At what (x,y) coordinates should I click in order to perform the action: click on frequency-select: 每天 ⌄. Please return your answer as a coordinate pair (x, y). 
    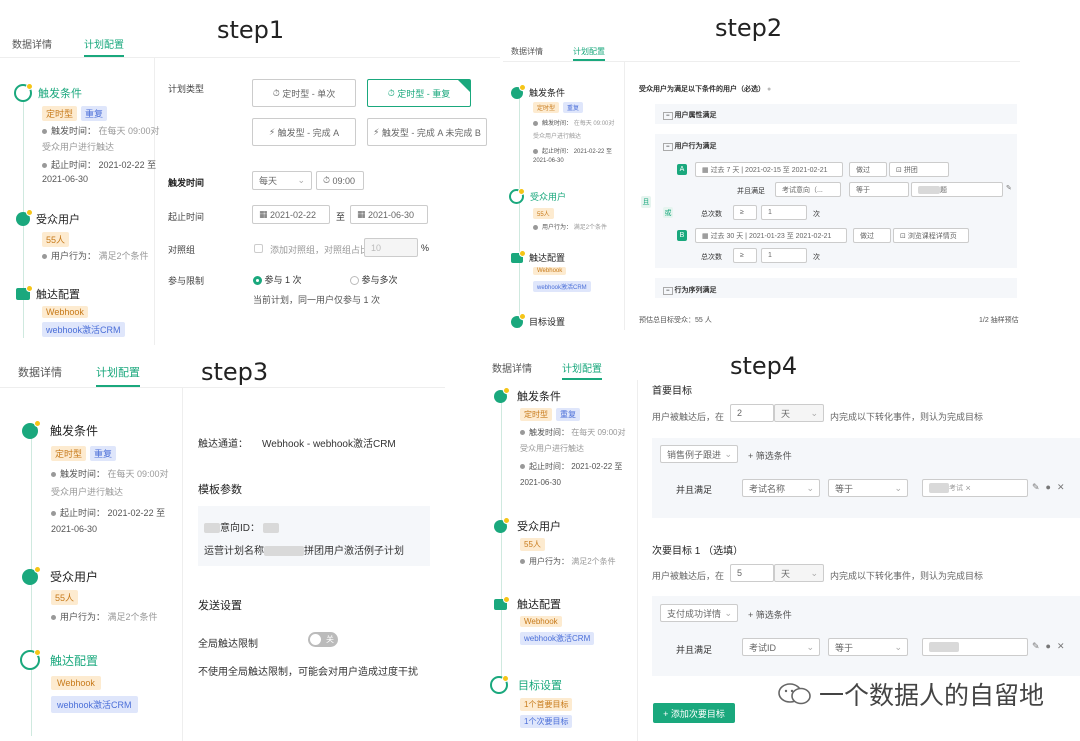
    Looking at the image, I should click on (282, 180).